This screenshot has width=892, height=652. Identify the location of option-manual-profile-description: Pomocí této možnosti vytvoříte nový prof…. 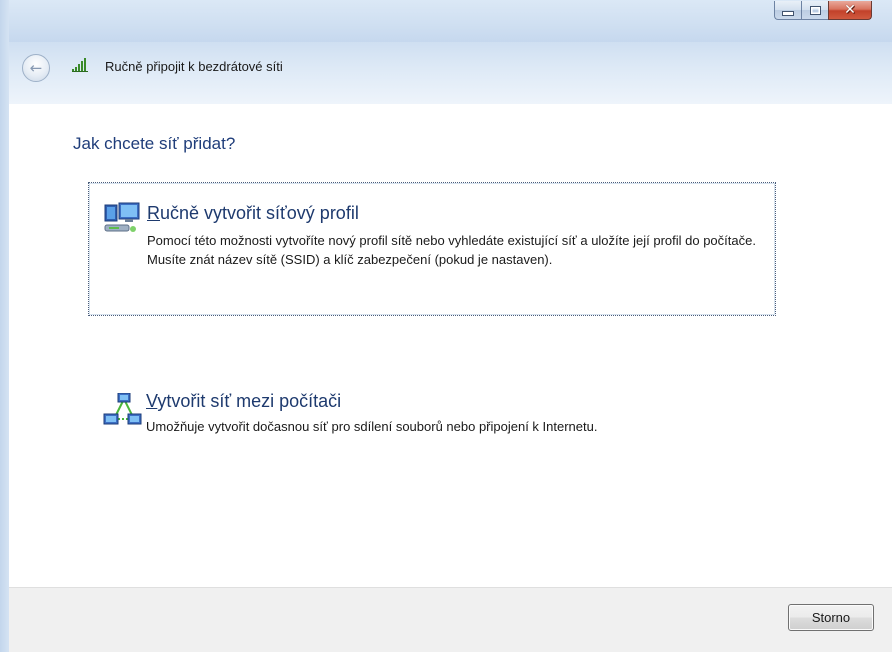
(451, 250).